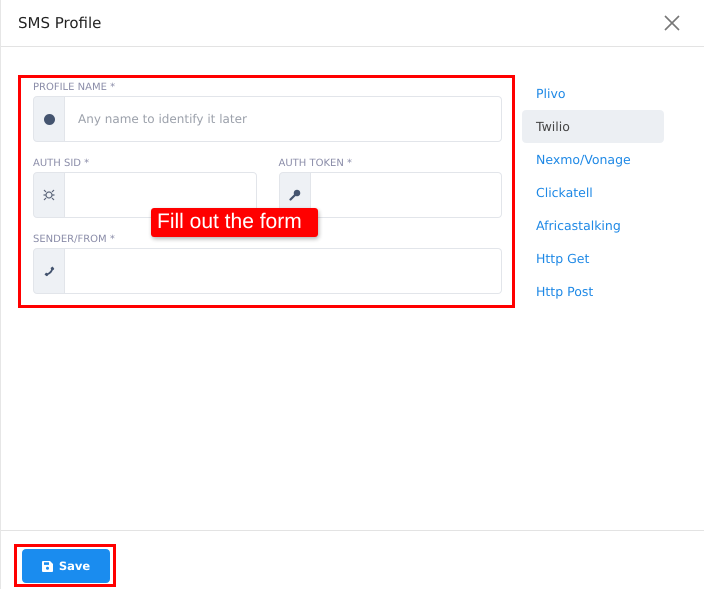 This screenshot has width=704, height=589. What do you see at coordinates (61, 164) in the screenshot?
I see `field-label: AUTH SID *` at bounding box center [61, 164].